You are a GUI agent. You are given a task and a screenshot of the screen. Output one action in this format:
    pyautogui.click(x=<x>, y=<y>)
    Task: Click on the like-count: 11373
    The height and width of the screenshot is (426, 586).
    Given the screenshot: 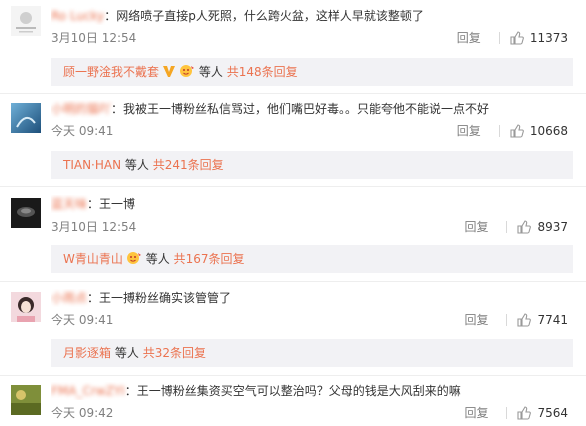 What is the action you would take?
    pyautogui.click(x=548, y=38)
    